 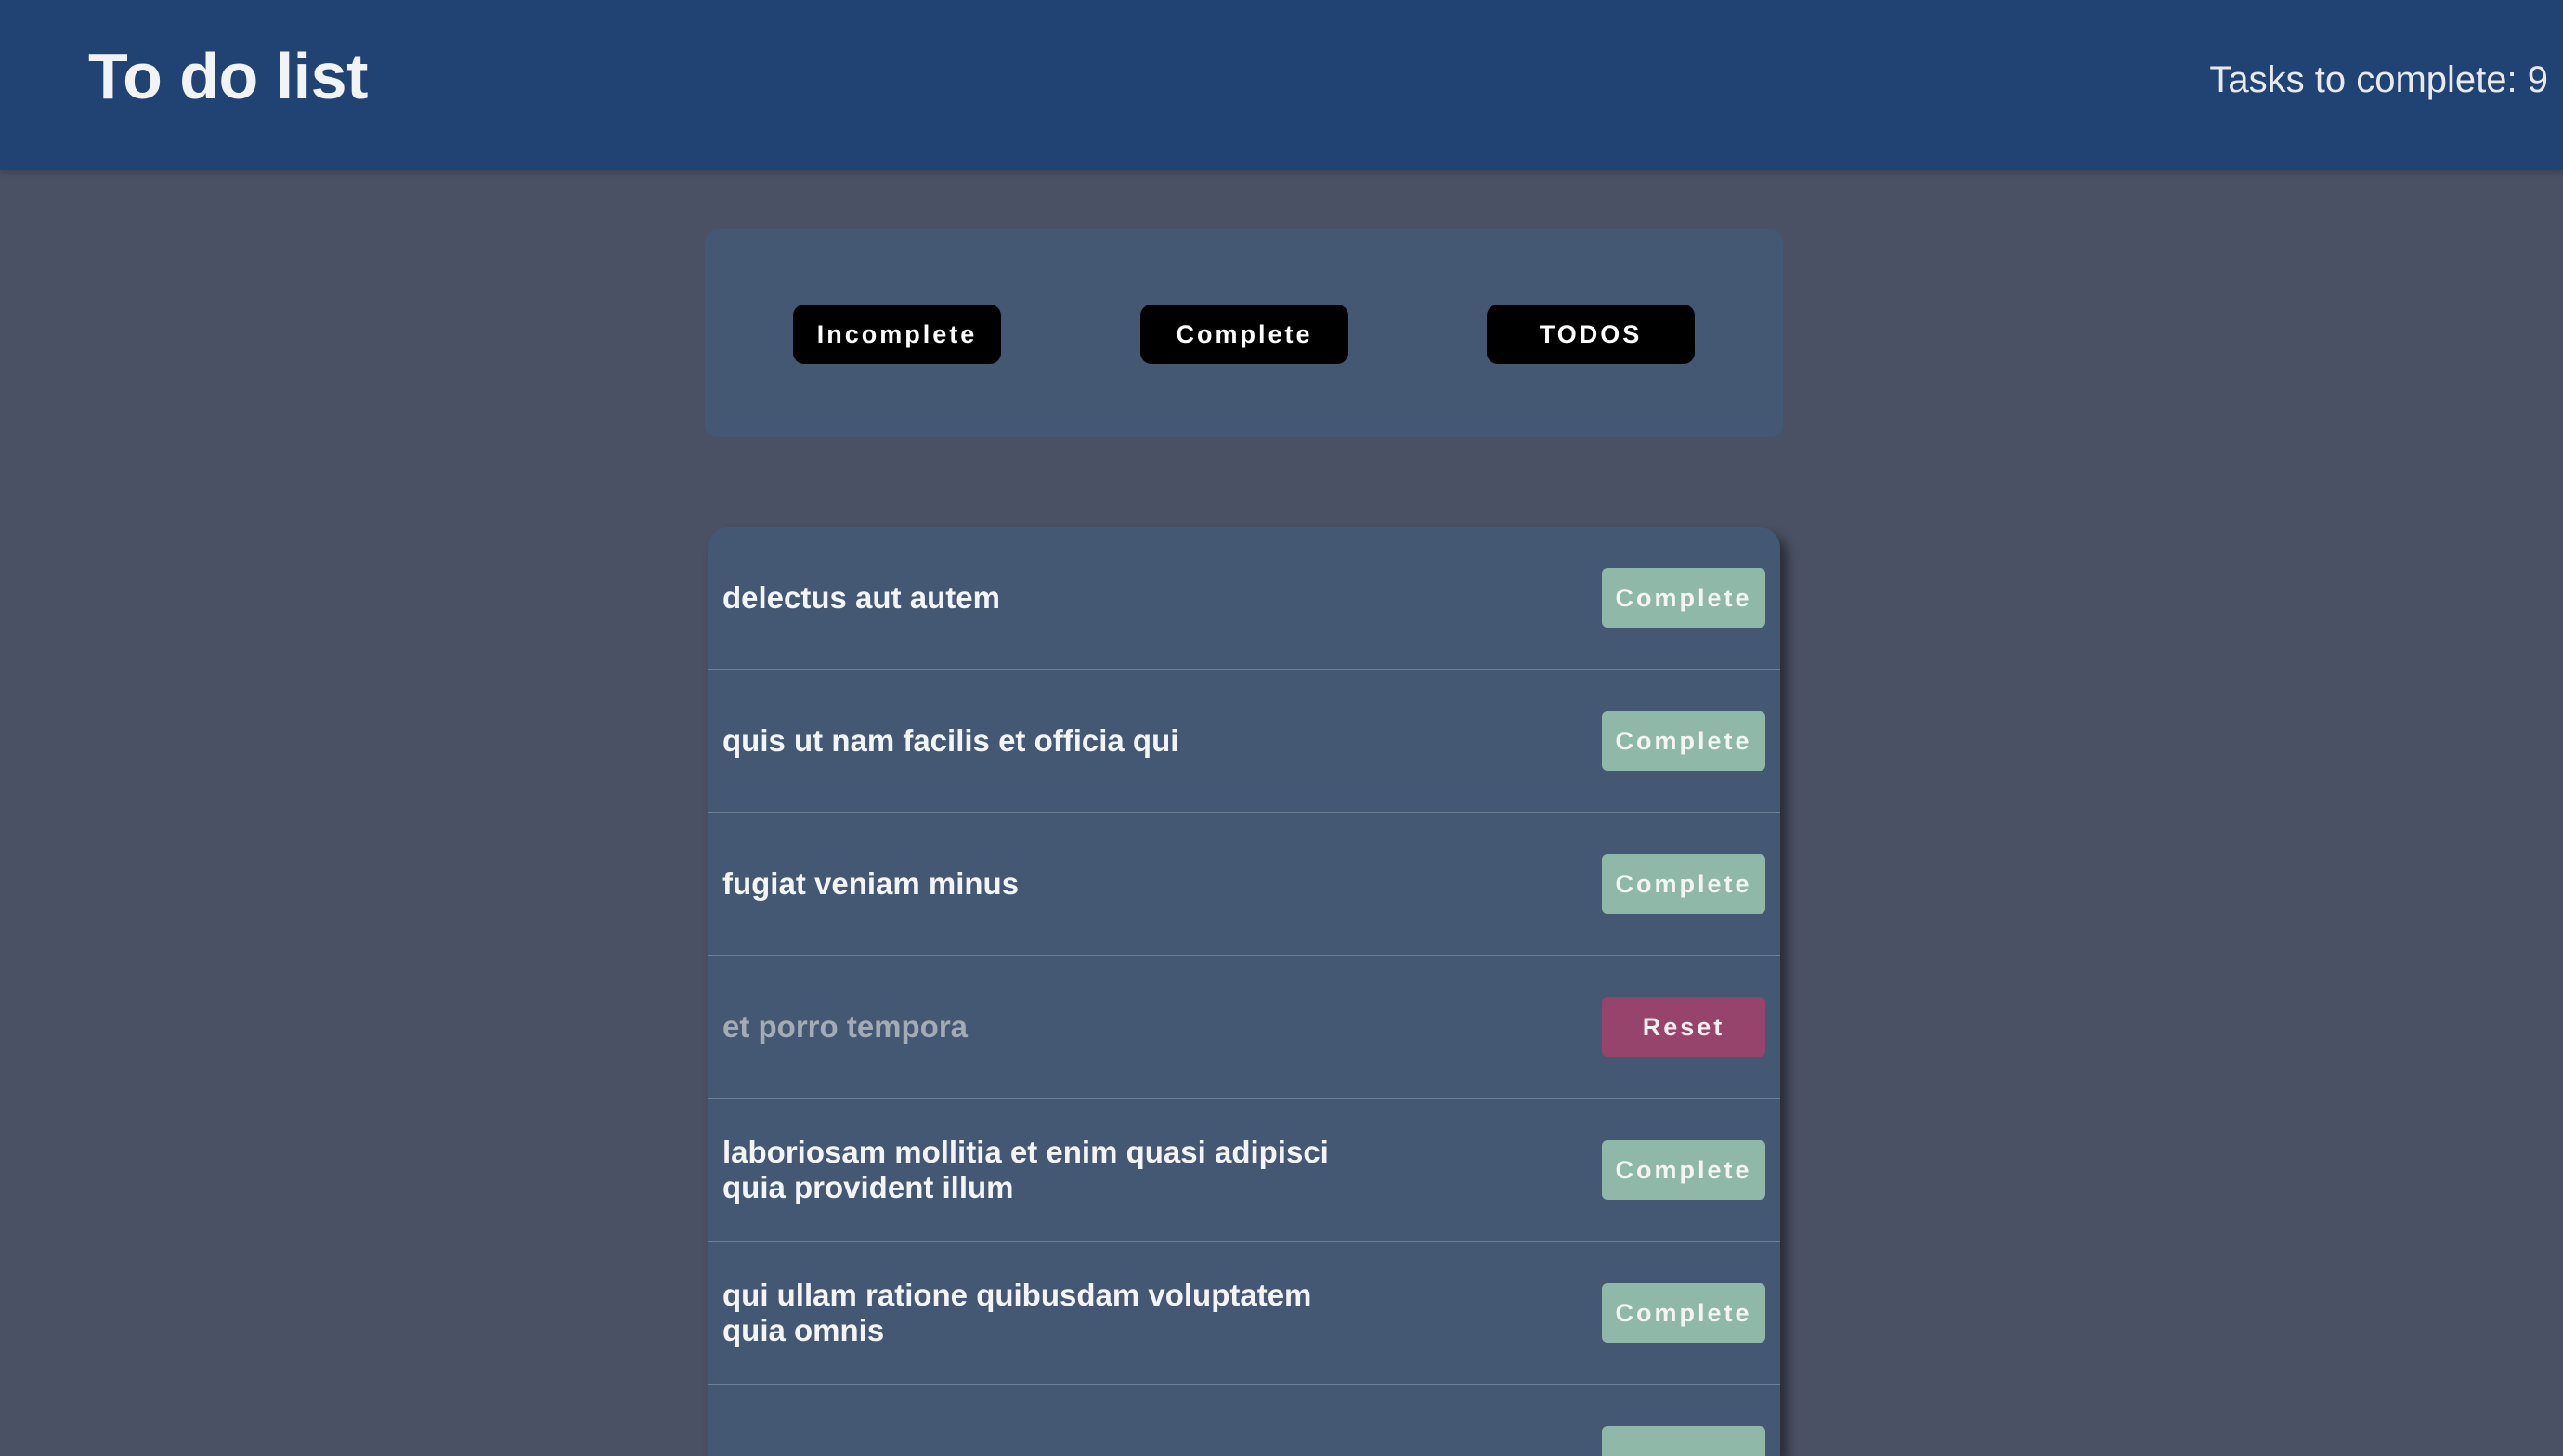 I want to click on filter-panel: Incomplete Complete TODOS, so click(x=1244, y=333).